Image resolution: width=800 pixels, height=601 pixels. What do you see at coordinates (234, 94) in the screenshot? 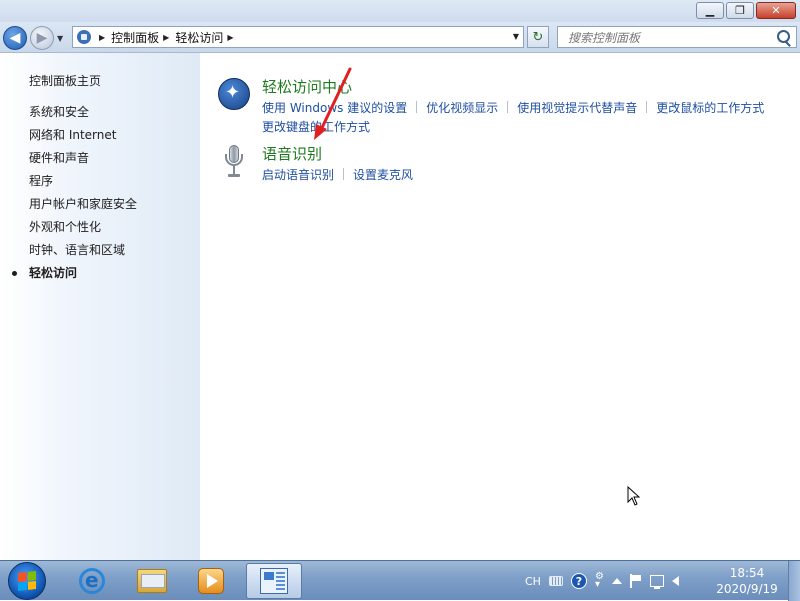
I see `ease-of-access-icon` at bounding box center [234, 94].